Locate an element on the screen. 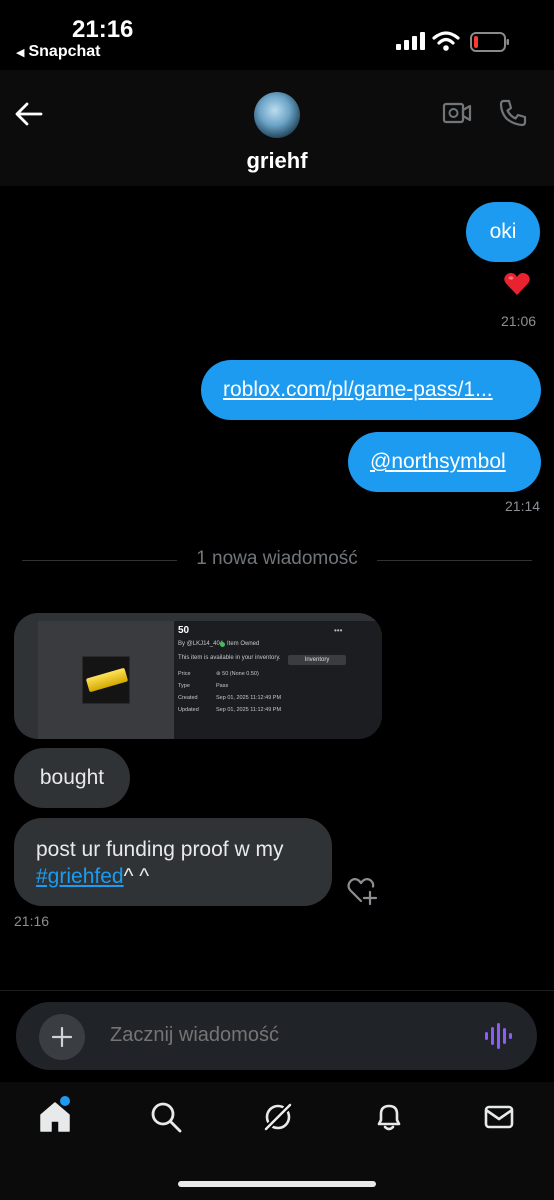 The image size is (554, 1200). item-thumbnail is located at coordinates (106, 680).